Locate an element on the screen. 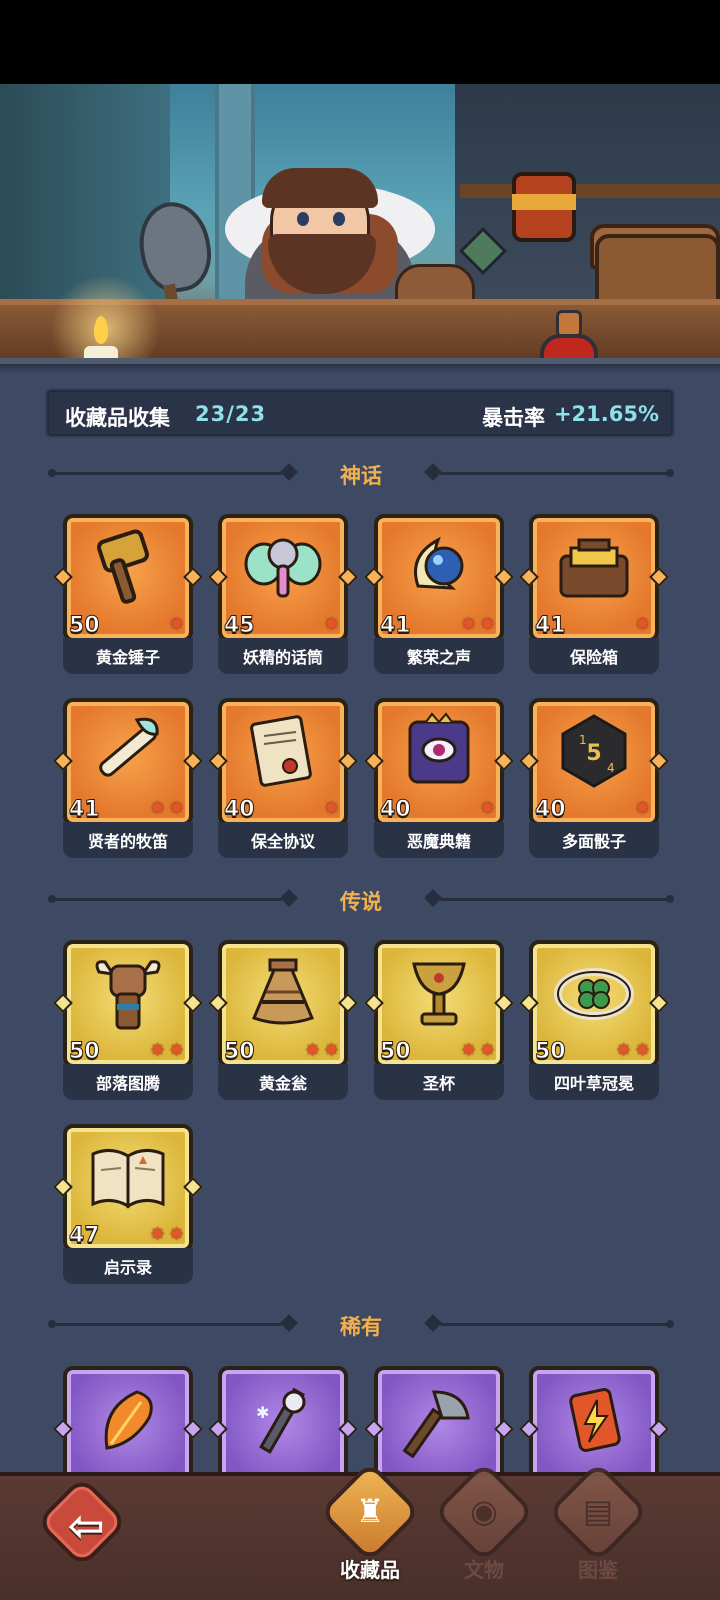 The image size is (720, 1600). open-book-icon is located at coordinates (128, 1176).